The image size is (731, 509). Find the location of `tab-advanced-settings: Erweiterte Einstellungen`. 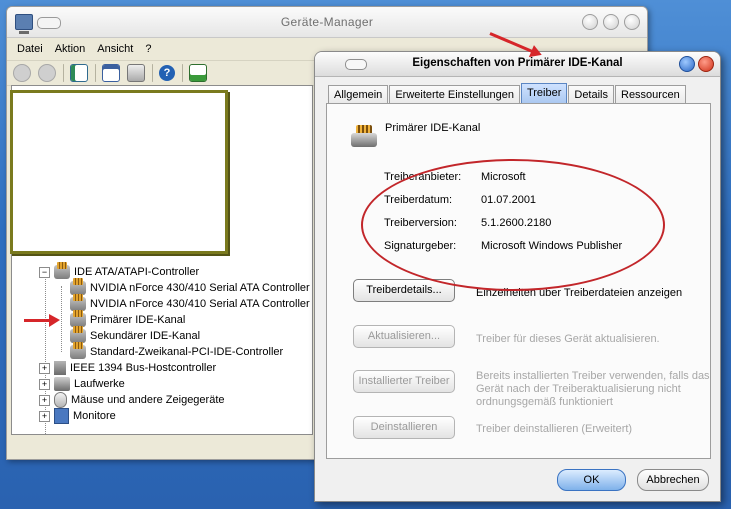

tab-advanced-settings: Erweiterte Einstellungen is located at coordinates (454, 94).